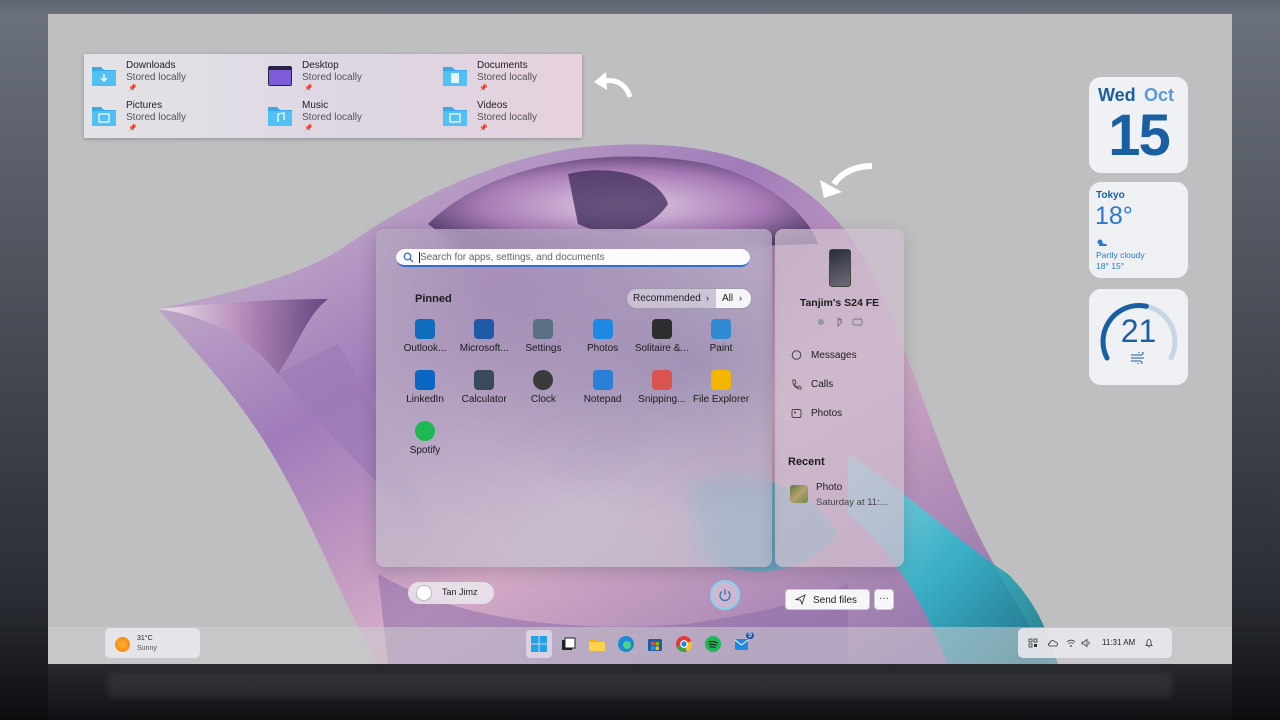 Image resolution: width=1280 pixels, height=720 pixels. What do you see at coordinates (822, 384) in the screenshot?
I see `phone-link-label: Calls` at bounding box center [822, 384].